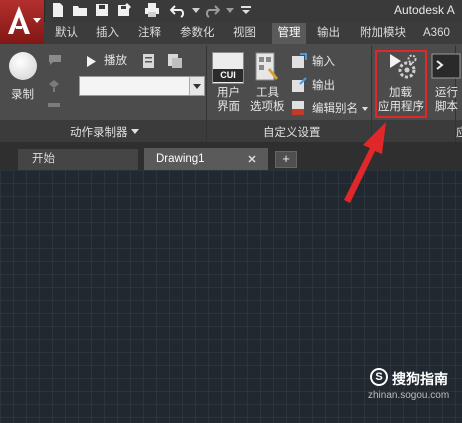 This screenshot has width=462, height=423. I want to click on base-point-icon, so click(54, 105).